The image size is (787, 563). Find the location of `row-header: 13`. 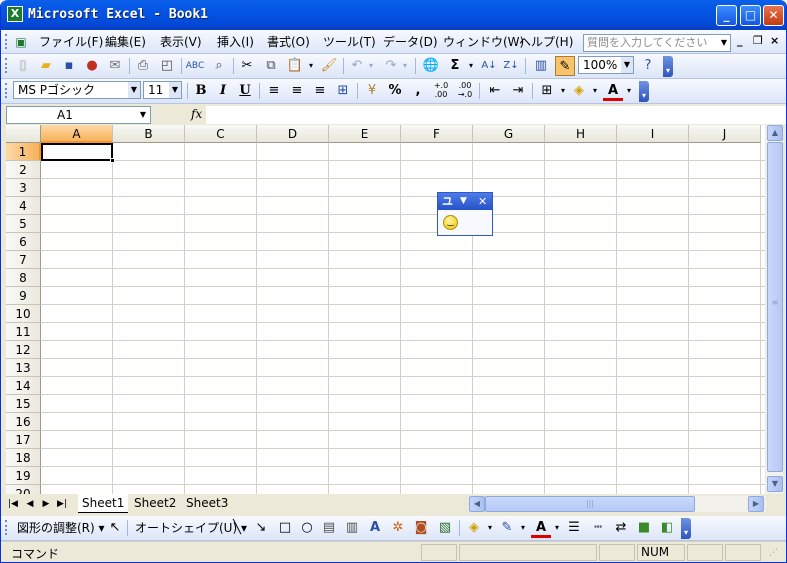

row-header: 13 is located at coordinates (23, 368).